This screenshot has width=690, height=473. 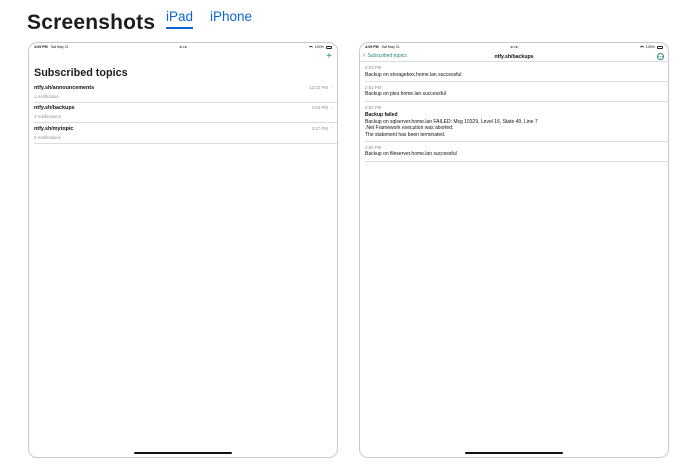 I want to click on topic-name: ntfy.sh/mytopic, so click(x=54, y=128).